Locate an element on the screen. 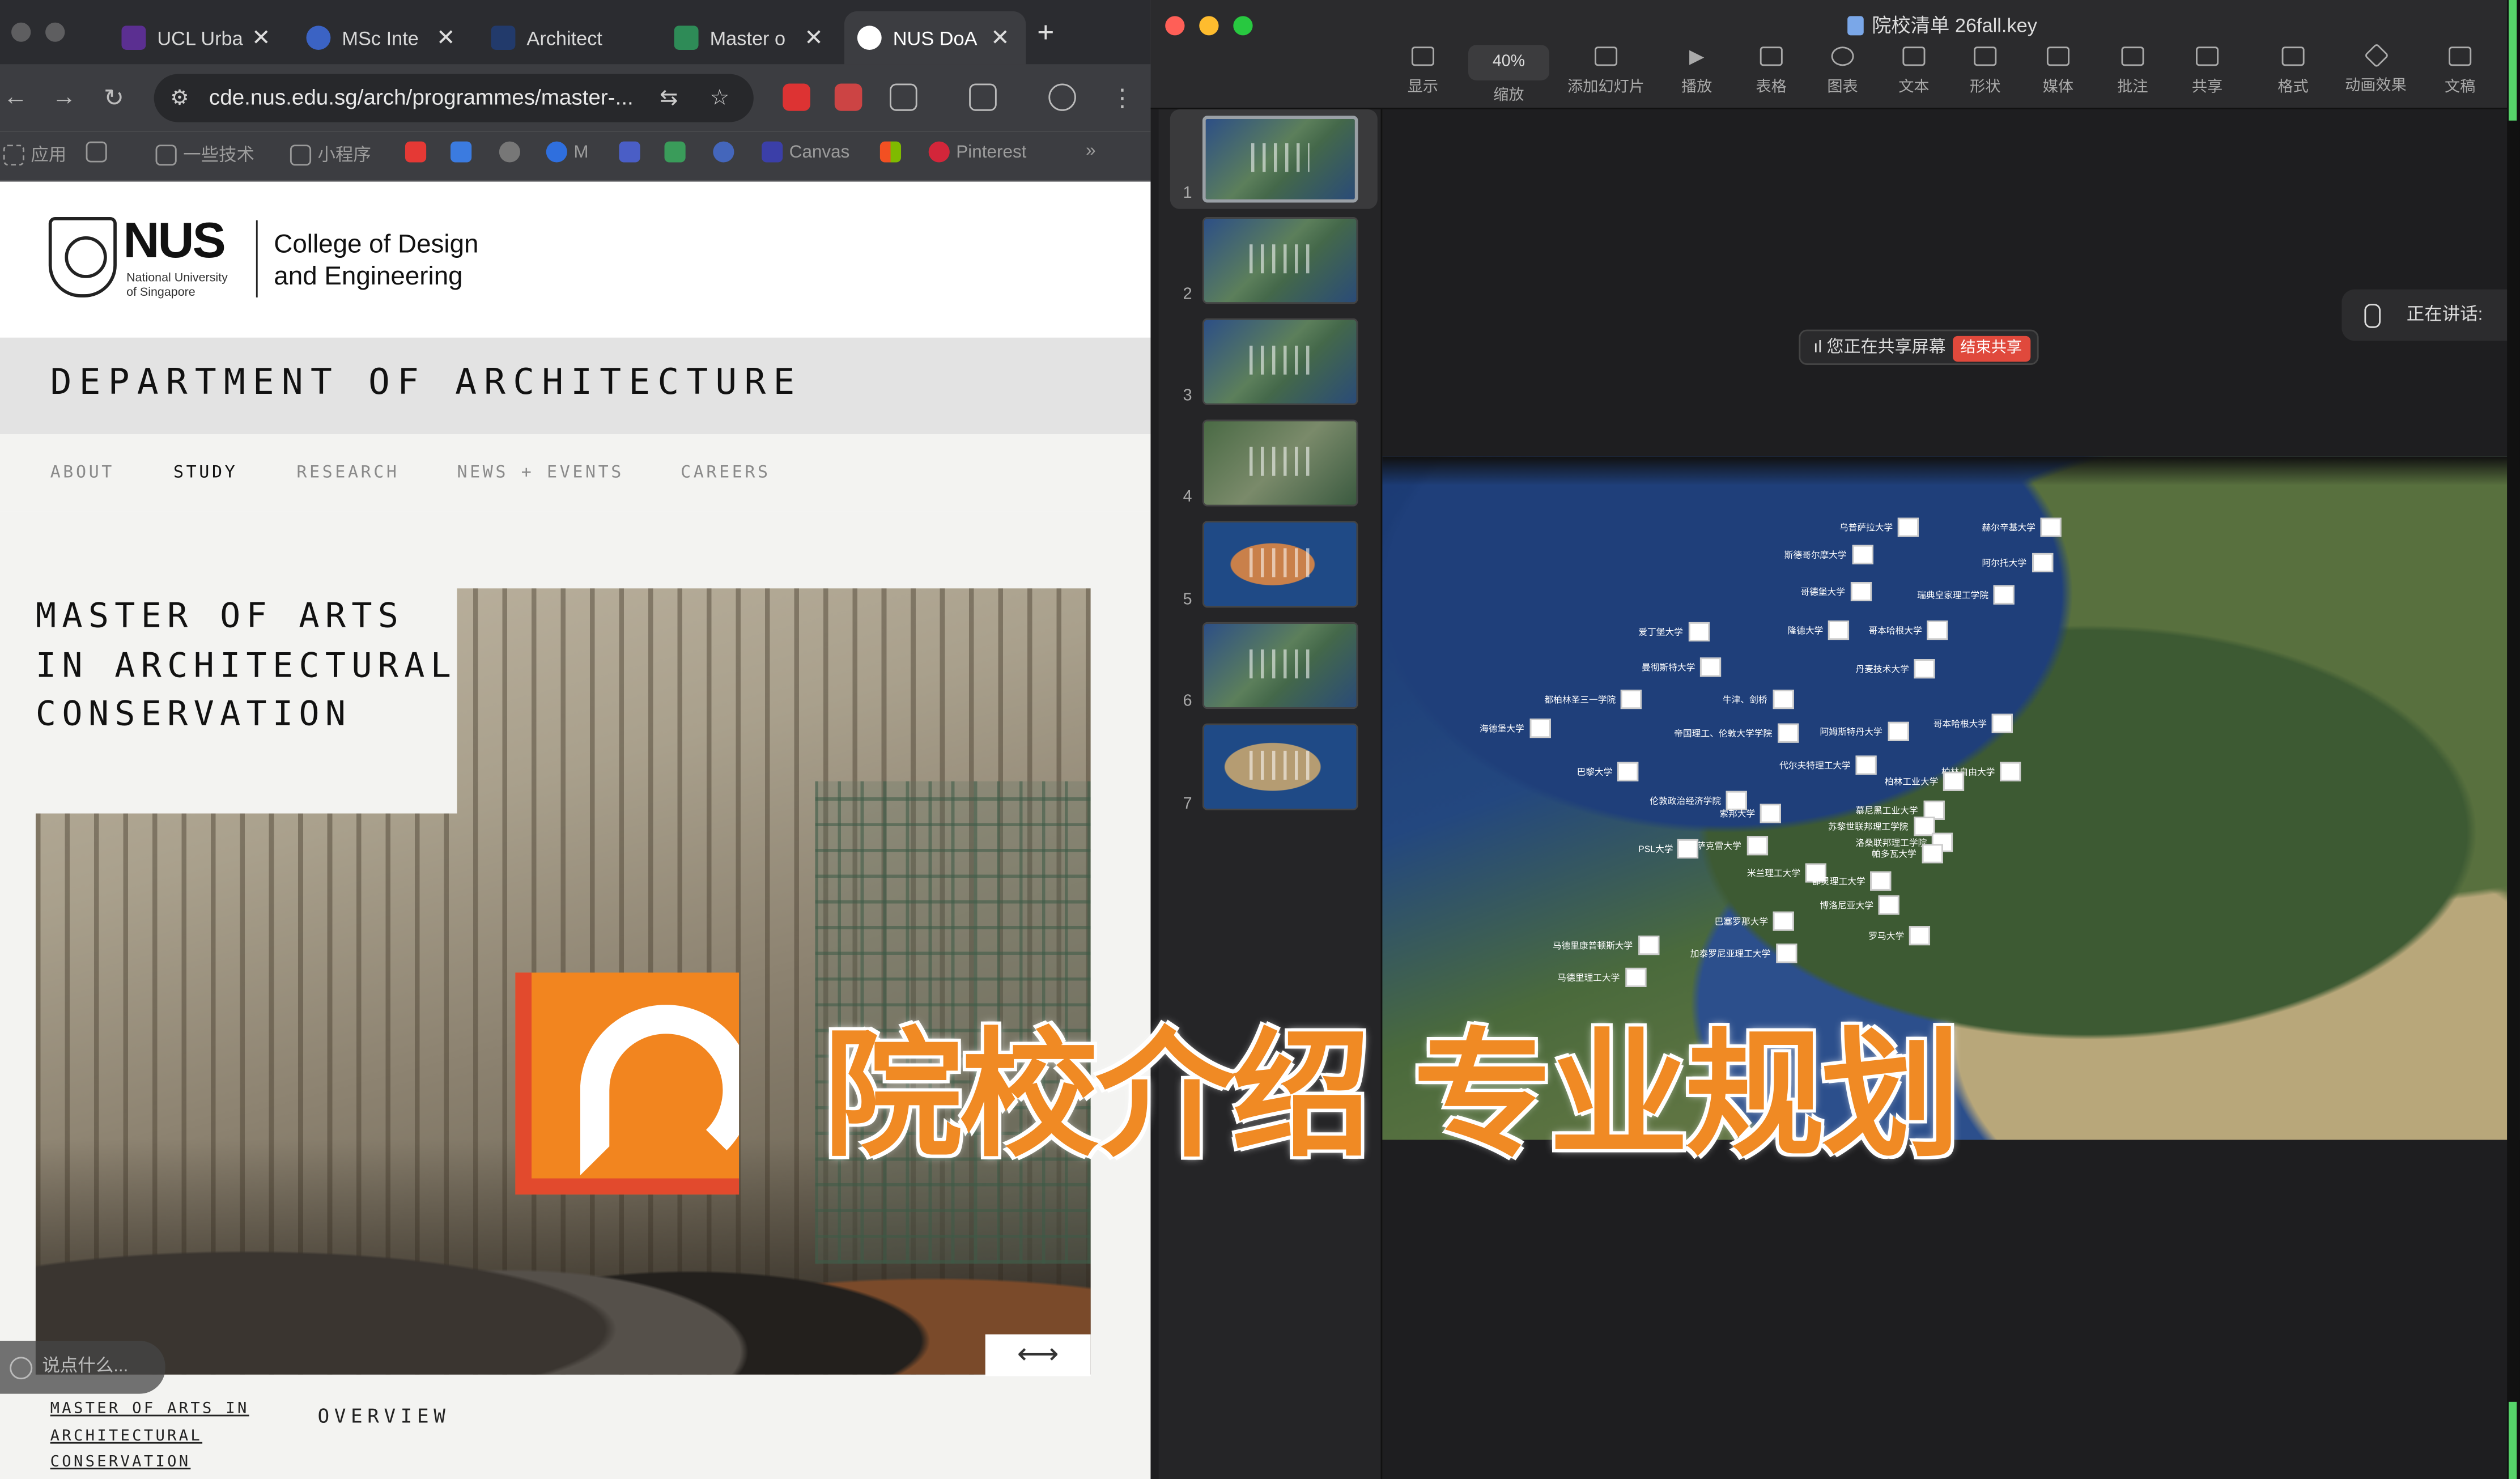 This screenshot has width=2520, height=1479. tab-nus-doa: NUS DoA ✕ is located at coordinates (935, 38).